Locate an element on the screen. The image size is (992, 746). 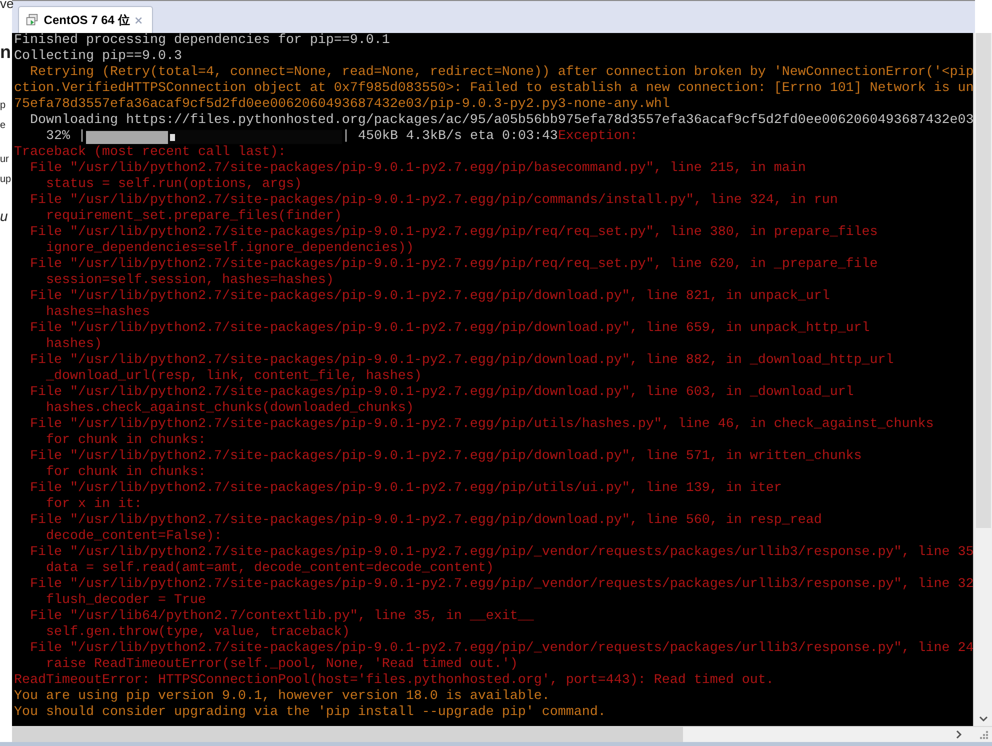
console-text: File "/usr/lib/python2.7/site-packages/pip-9.0.1-py2.7.egg/pip/_vendor/requests/packages/urllib3/response.py", line 32 is located at coordinates (500, 585).